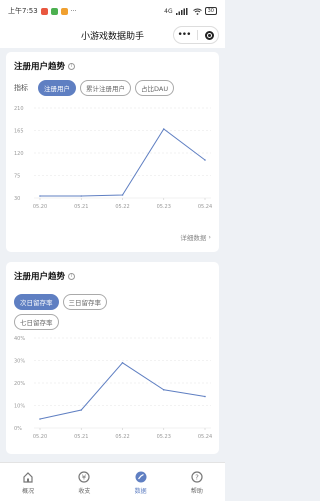 The height and width of the screenshot is (501, 320). What do you see at coordinates (21, 88) in the screenshot?
I see `metric-label: 指标` at bounding box center [21, 88].